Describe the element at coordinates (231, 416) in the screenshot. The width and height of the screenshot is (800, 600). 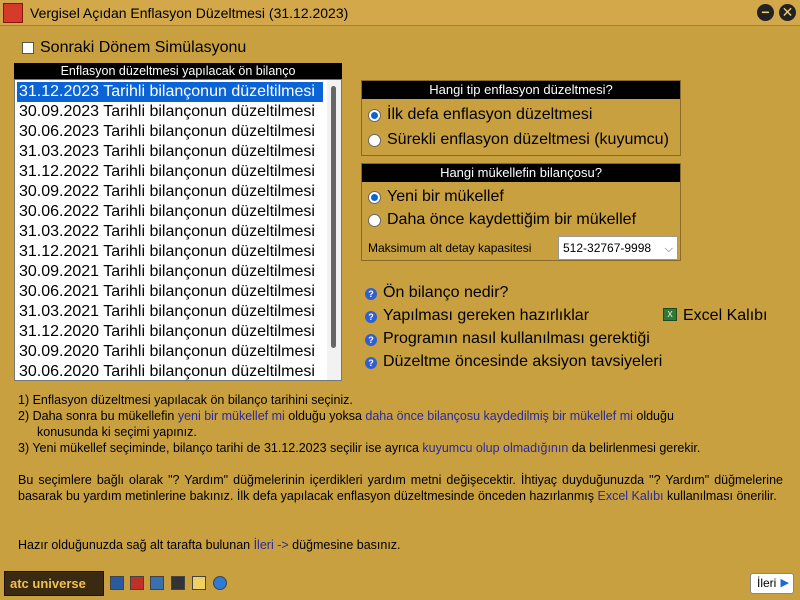
I see `instruction-highlight: yeni bir mükellef mi` at that location.